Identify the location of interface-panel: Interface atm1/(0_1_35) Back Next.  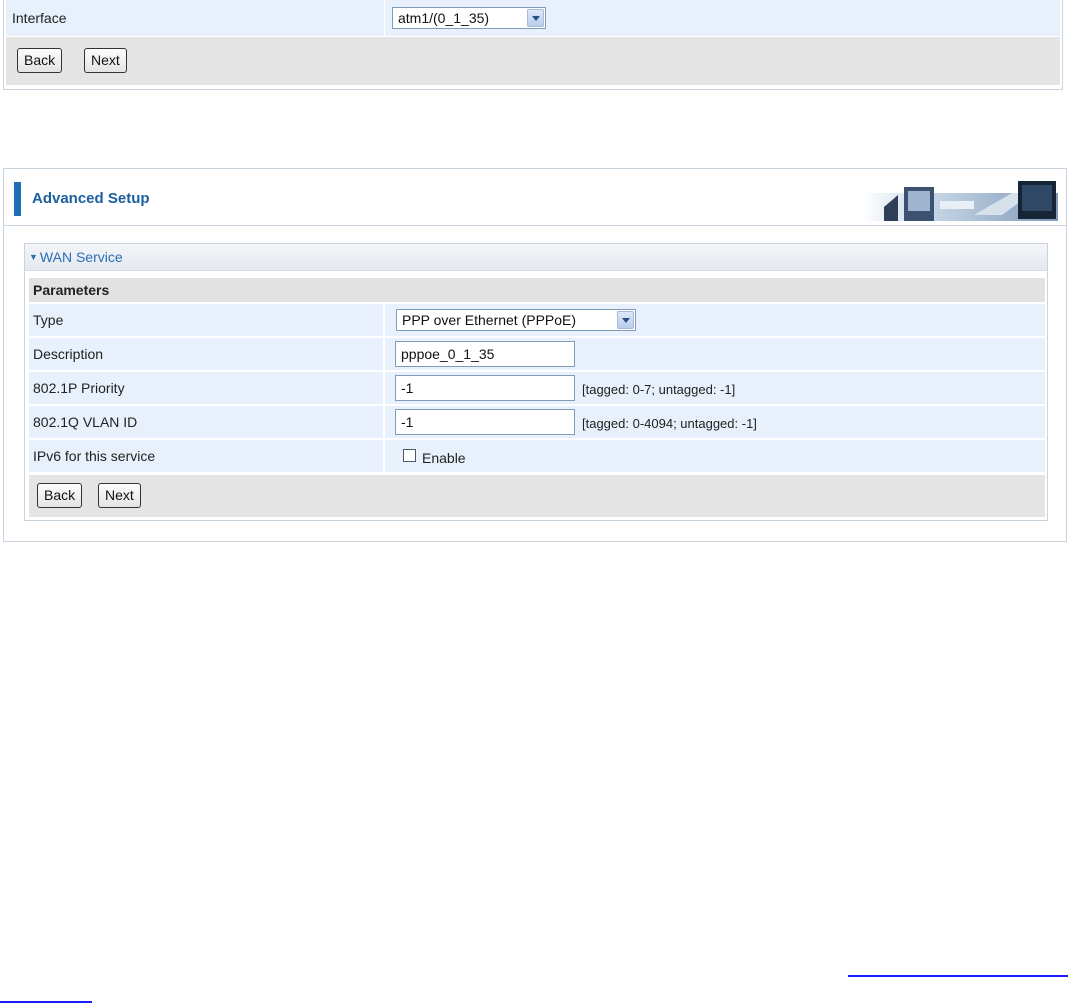
(533, 45).